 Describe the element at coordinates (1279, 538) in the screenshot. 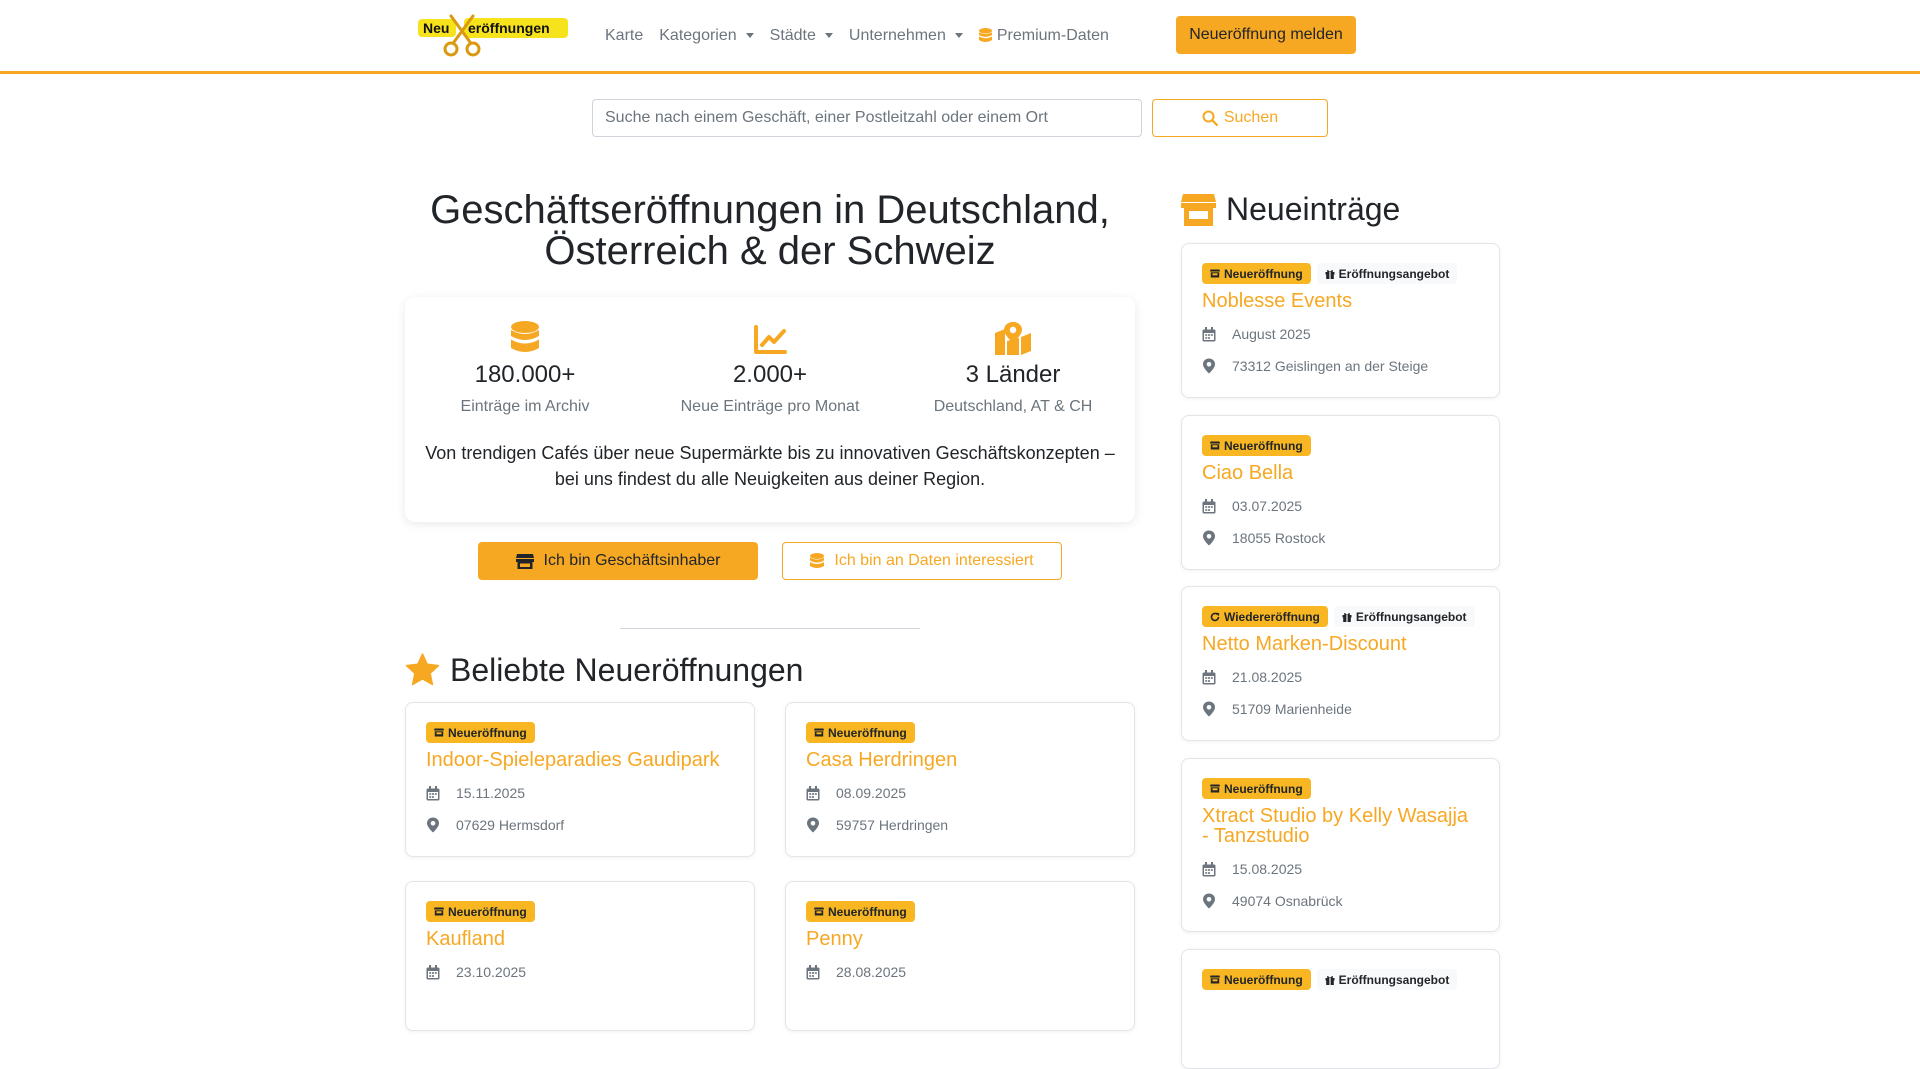

I see `card-location-text: 18055 Rostock` at that location.